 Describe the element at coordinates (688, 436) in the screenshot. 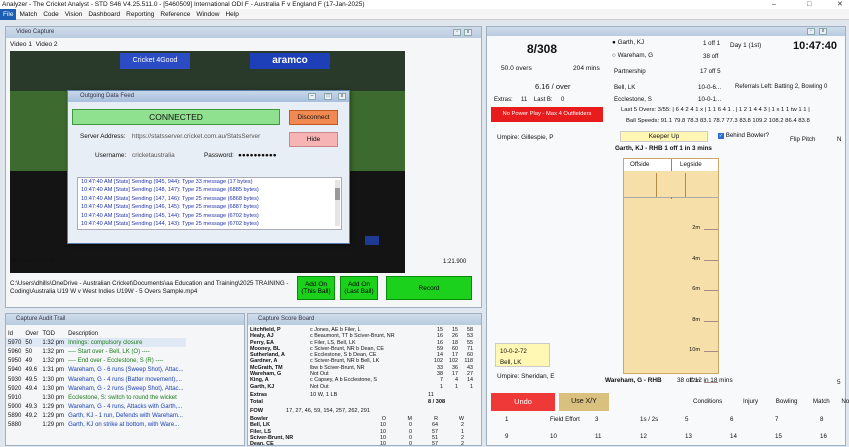

I see `outcome-button-13: 13` at that location.